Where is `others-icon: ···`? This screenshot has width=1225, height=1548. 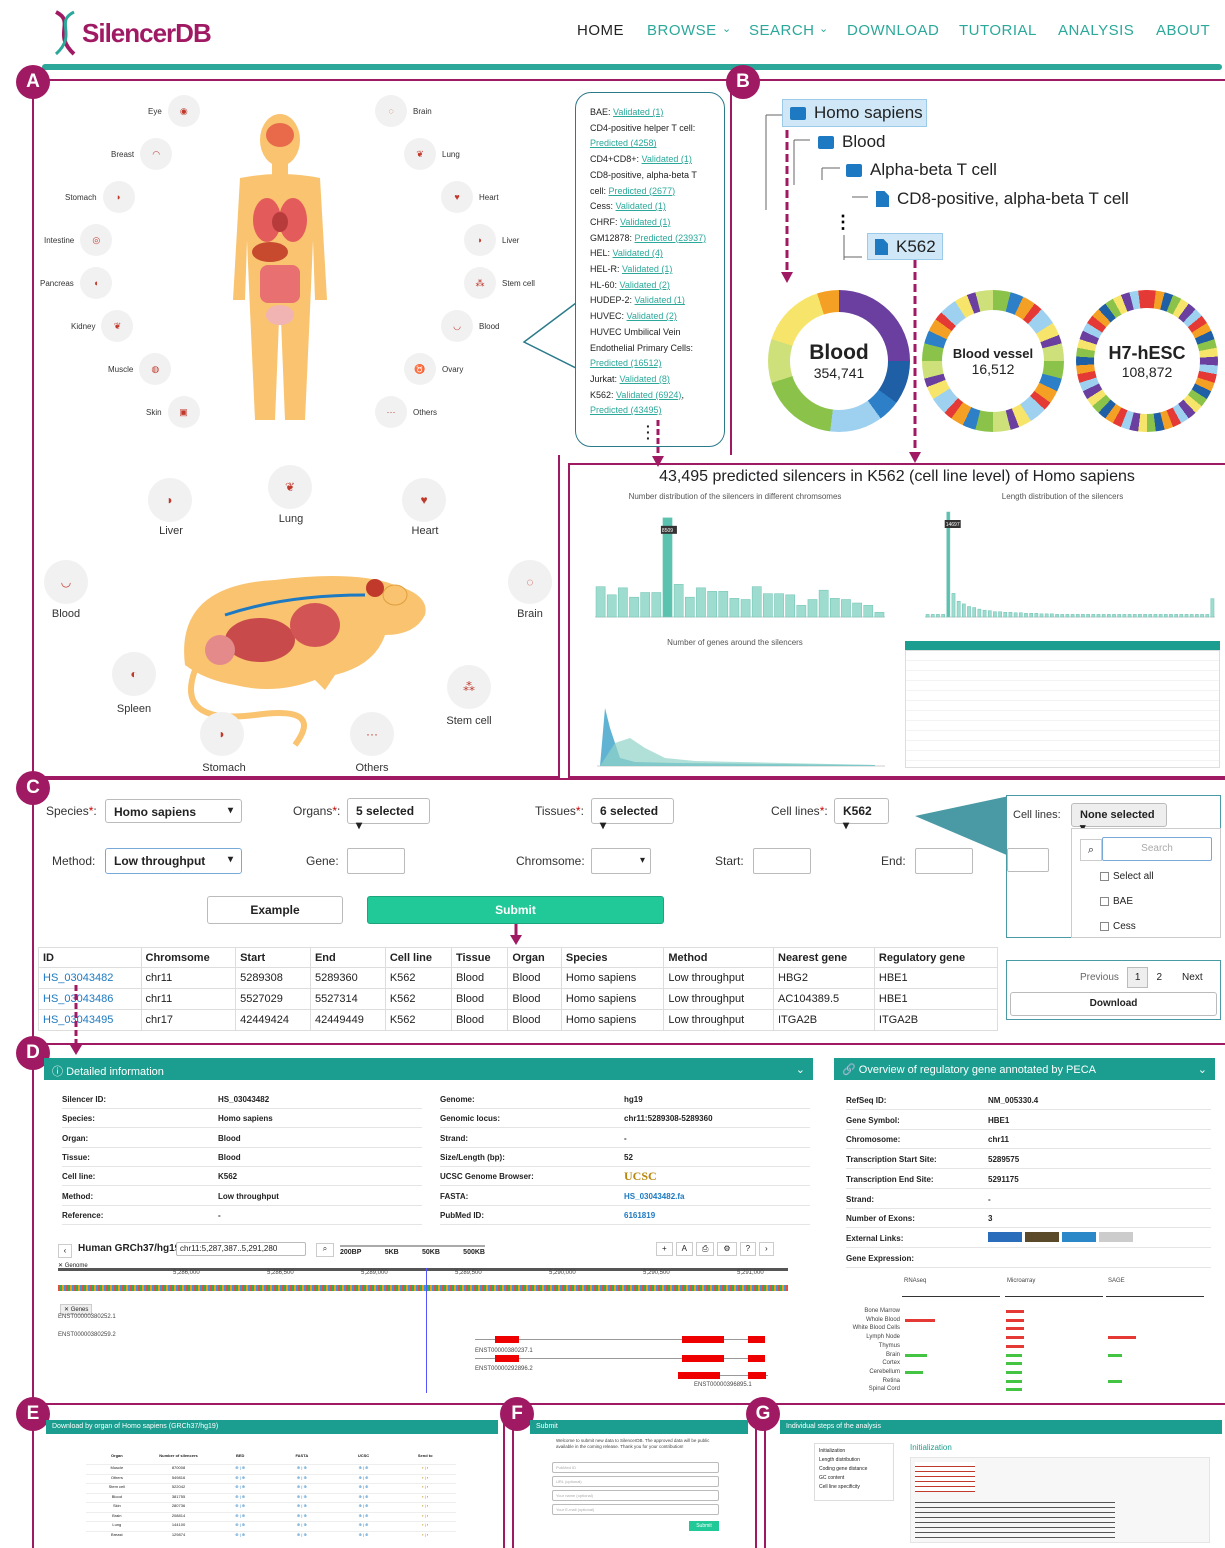
others-icon: ··· is located at coordinates (372, 734).